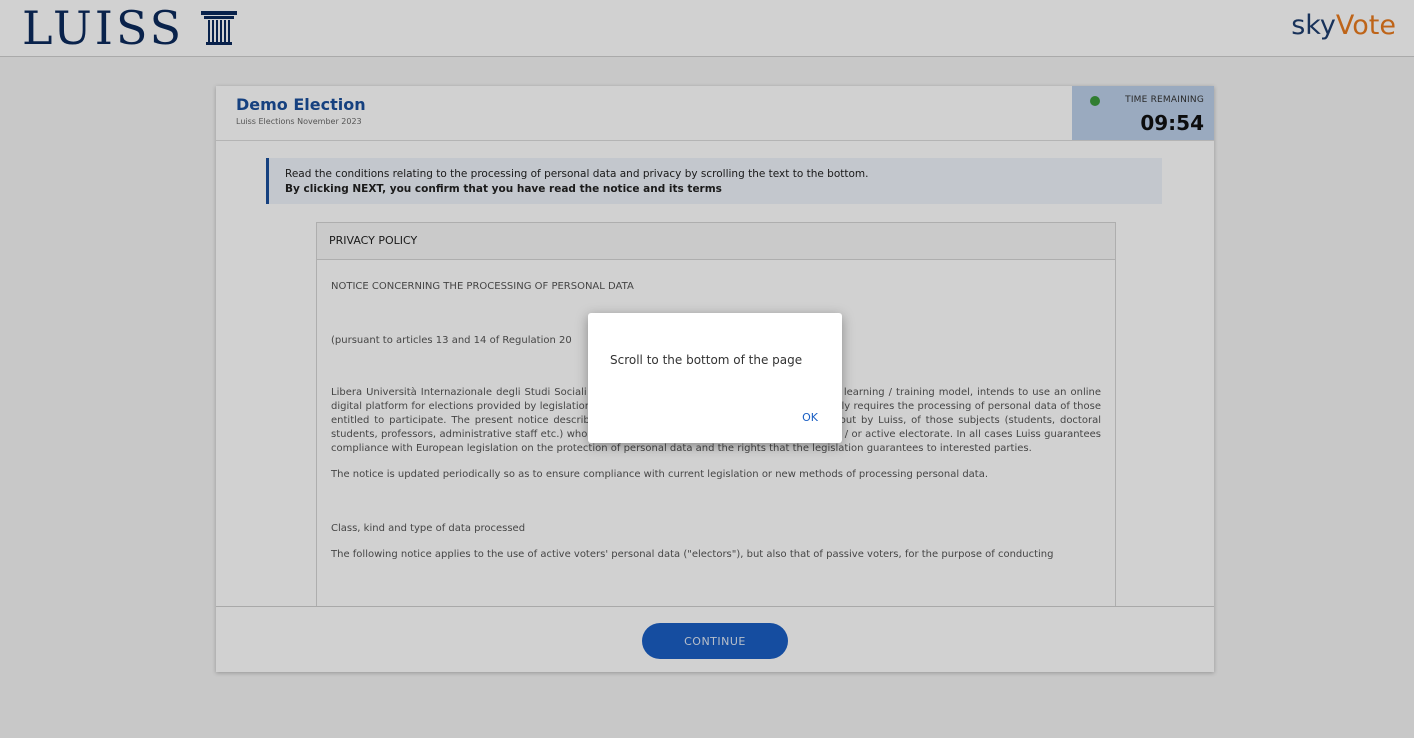  I want to click on dialog-message: Scroll to the bottom of the page, so click(706, 360).